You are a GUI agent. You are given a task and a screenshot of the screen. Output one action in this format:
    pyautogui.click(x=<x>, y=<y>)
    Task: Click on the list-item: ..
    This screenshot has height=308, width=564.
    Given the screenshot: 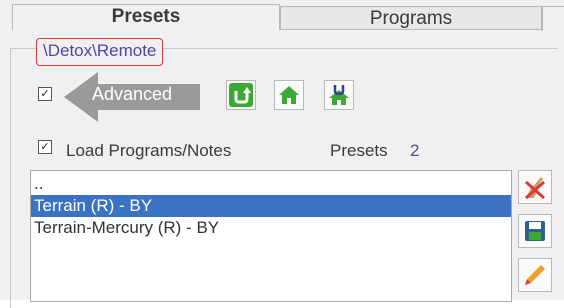 What is the action you would take?
    pyautogui.click(x=271, y=184)
    